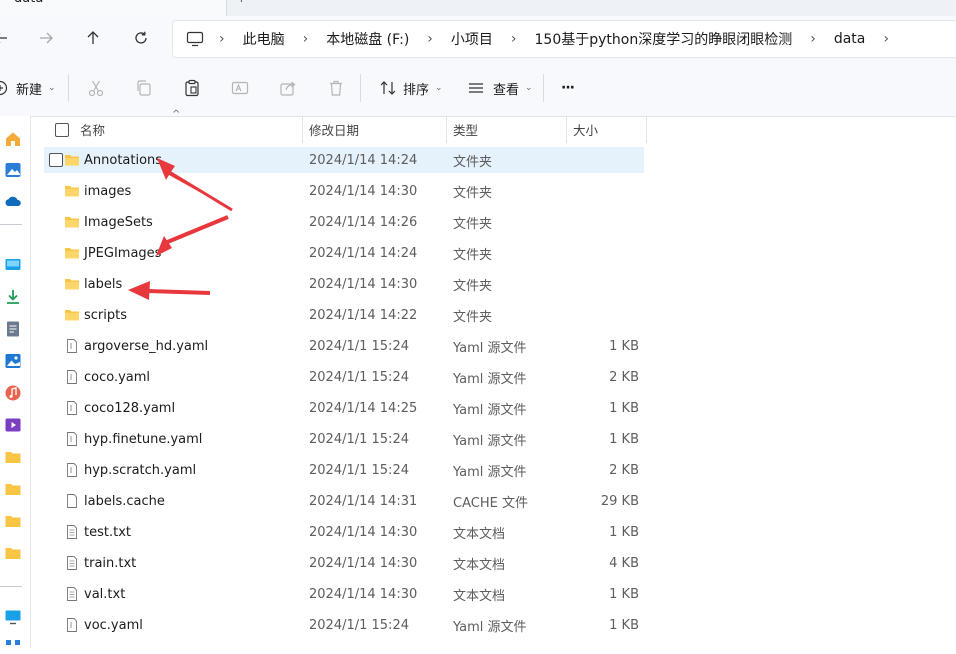 The image size is (956, 654). What do you see at coordinates (13, 361) in the screenshot?
I see `pictures-icon` at bounding box center [13, 361].